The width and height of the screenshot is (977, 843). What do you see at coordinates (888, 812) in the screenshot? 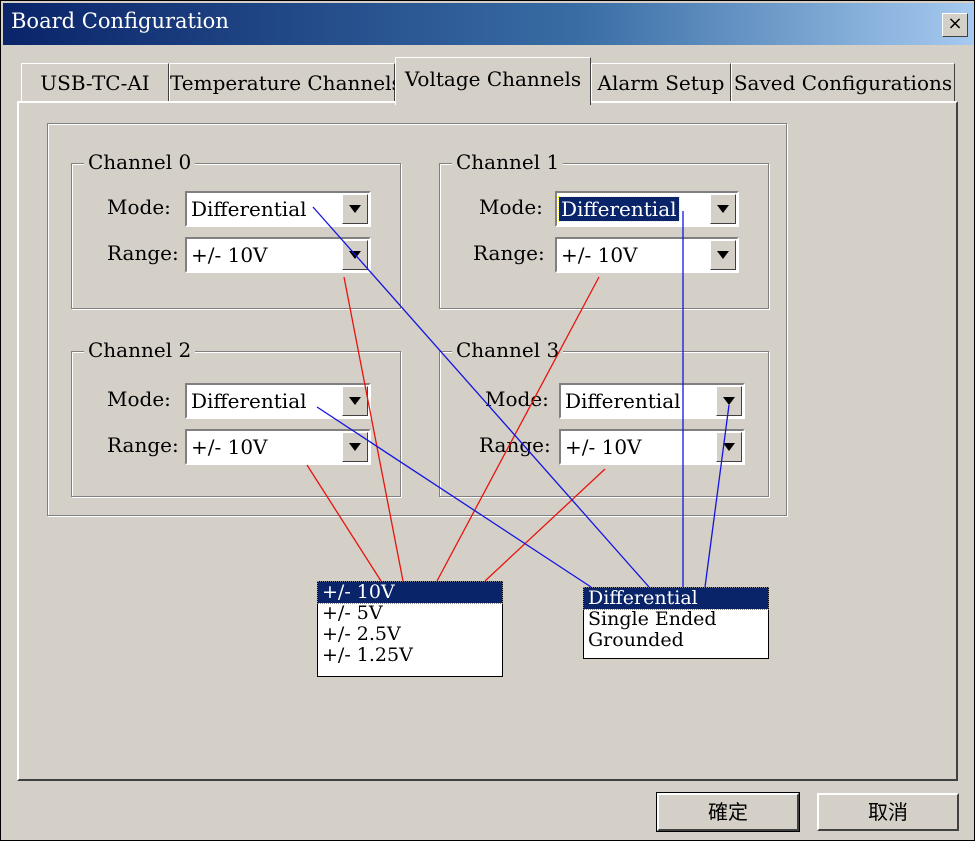
I see `cancel-button: 取消` at bounding box center [888, 812].